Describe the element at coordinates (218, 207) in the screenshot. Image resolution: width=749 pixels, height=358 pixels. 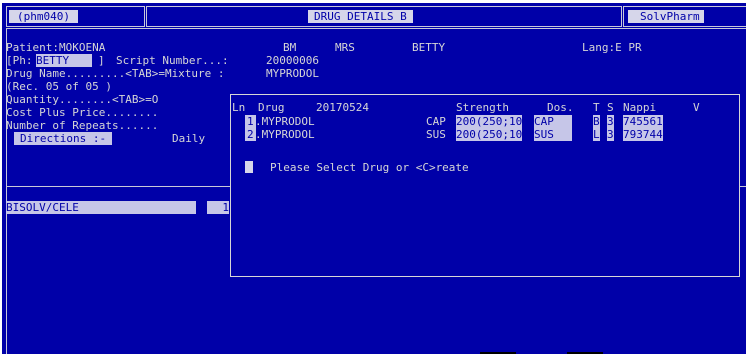
I see `bottom-field-count: 1` at that location.